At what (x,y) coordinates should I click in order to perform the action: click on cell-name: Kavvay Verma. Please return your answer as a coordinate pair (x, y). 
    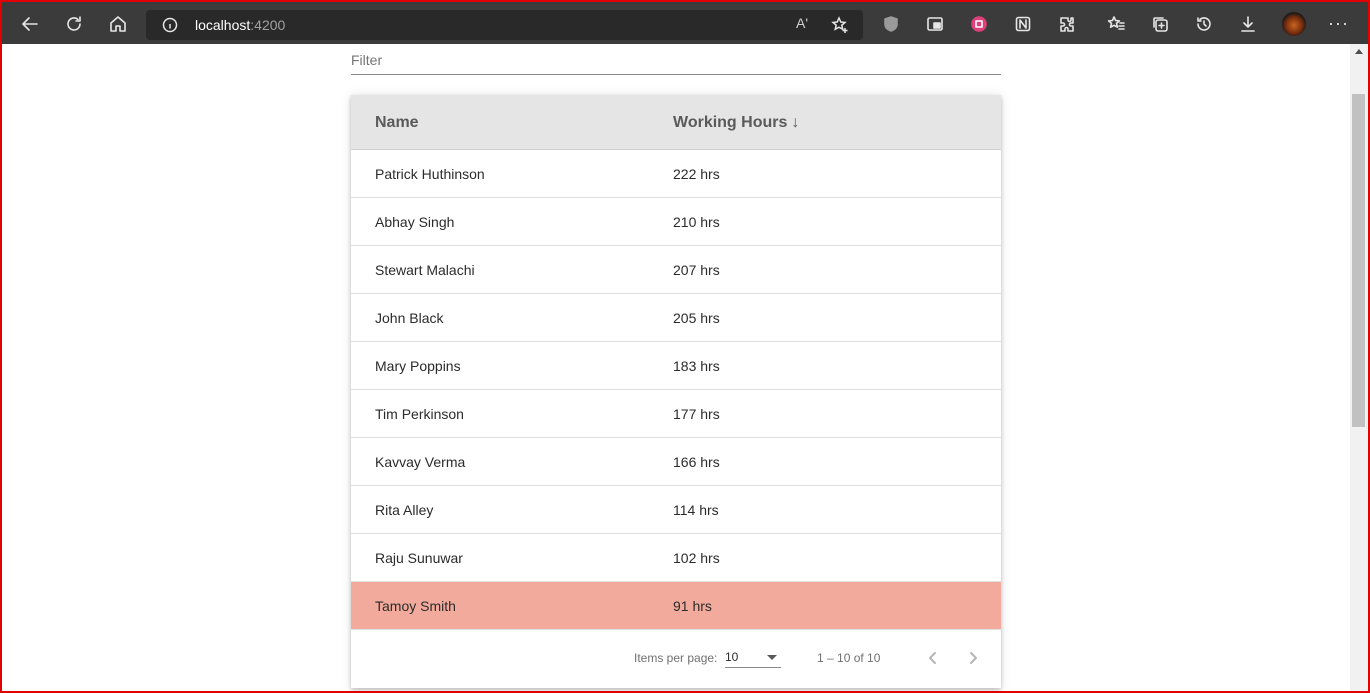
    Looking at the image, I should click on (420, 462).